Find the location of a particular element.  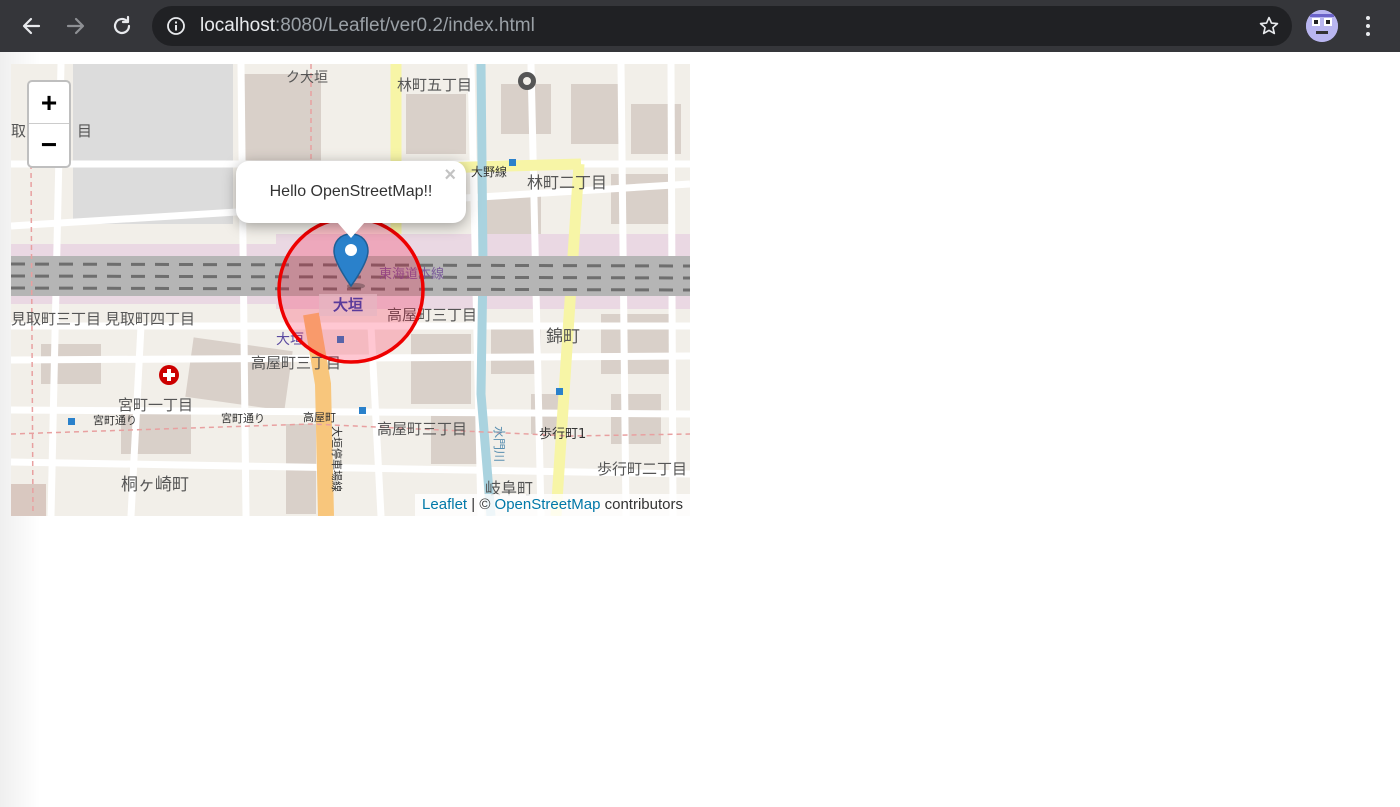

avatar-face-icon is located at coordinates (1322, 26).